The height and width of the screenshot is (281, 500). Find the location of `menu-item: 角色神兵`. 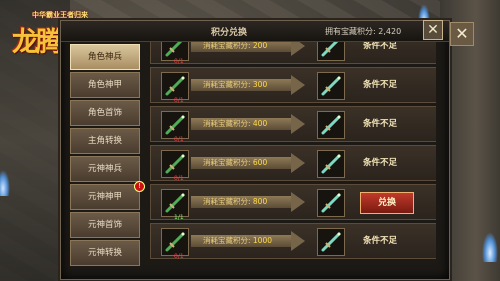

menu-item: 角色神兵 is located at coordinates (105, 57).